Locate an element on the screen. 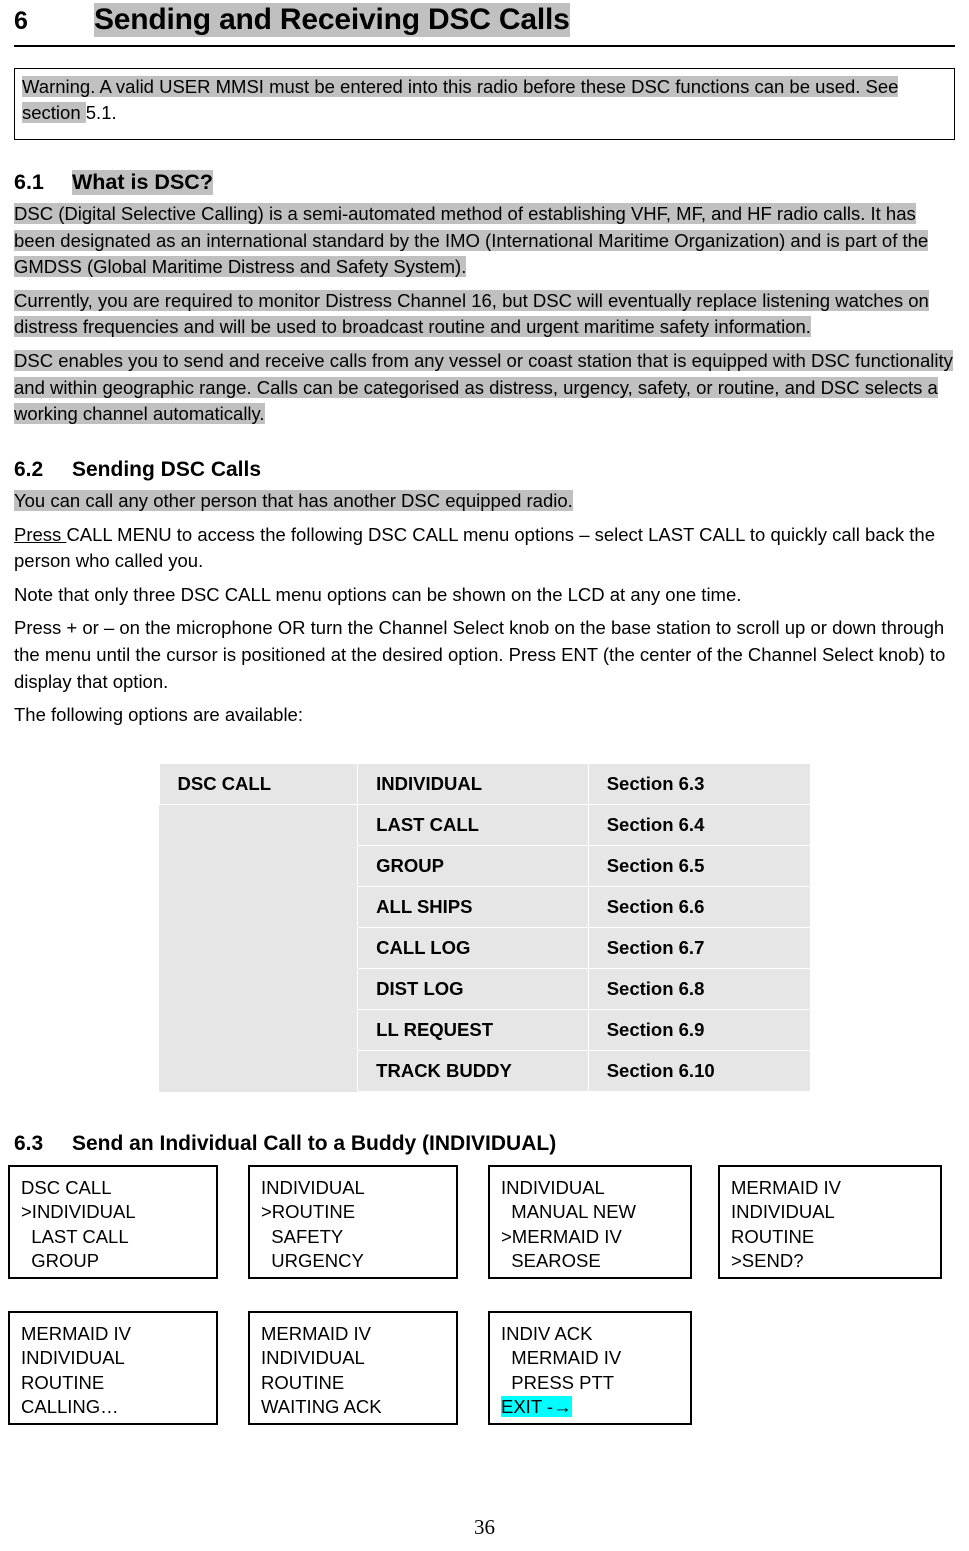 The width and height of the screenshot is (969, 1551). section-ref-cell: Section 6.10 is located at coordinates (699, 1070).